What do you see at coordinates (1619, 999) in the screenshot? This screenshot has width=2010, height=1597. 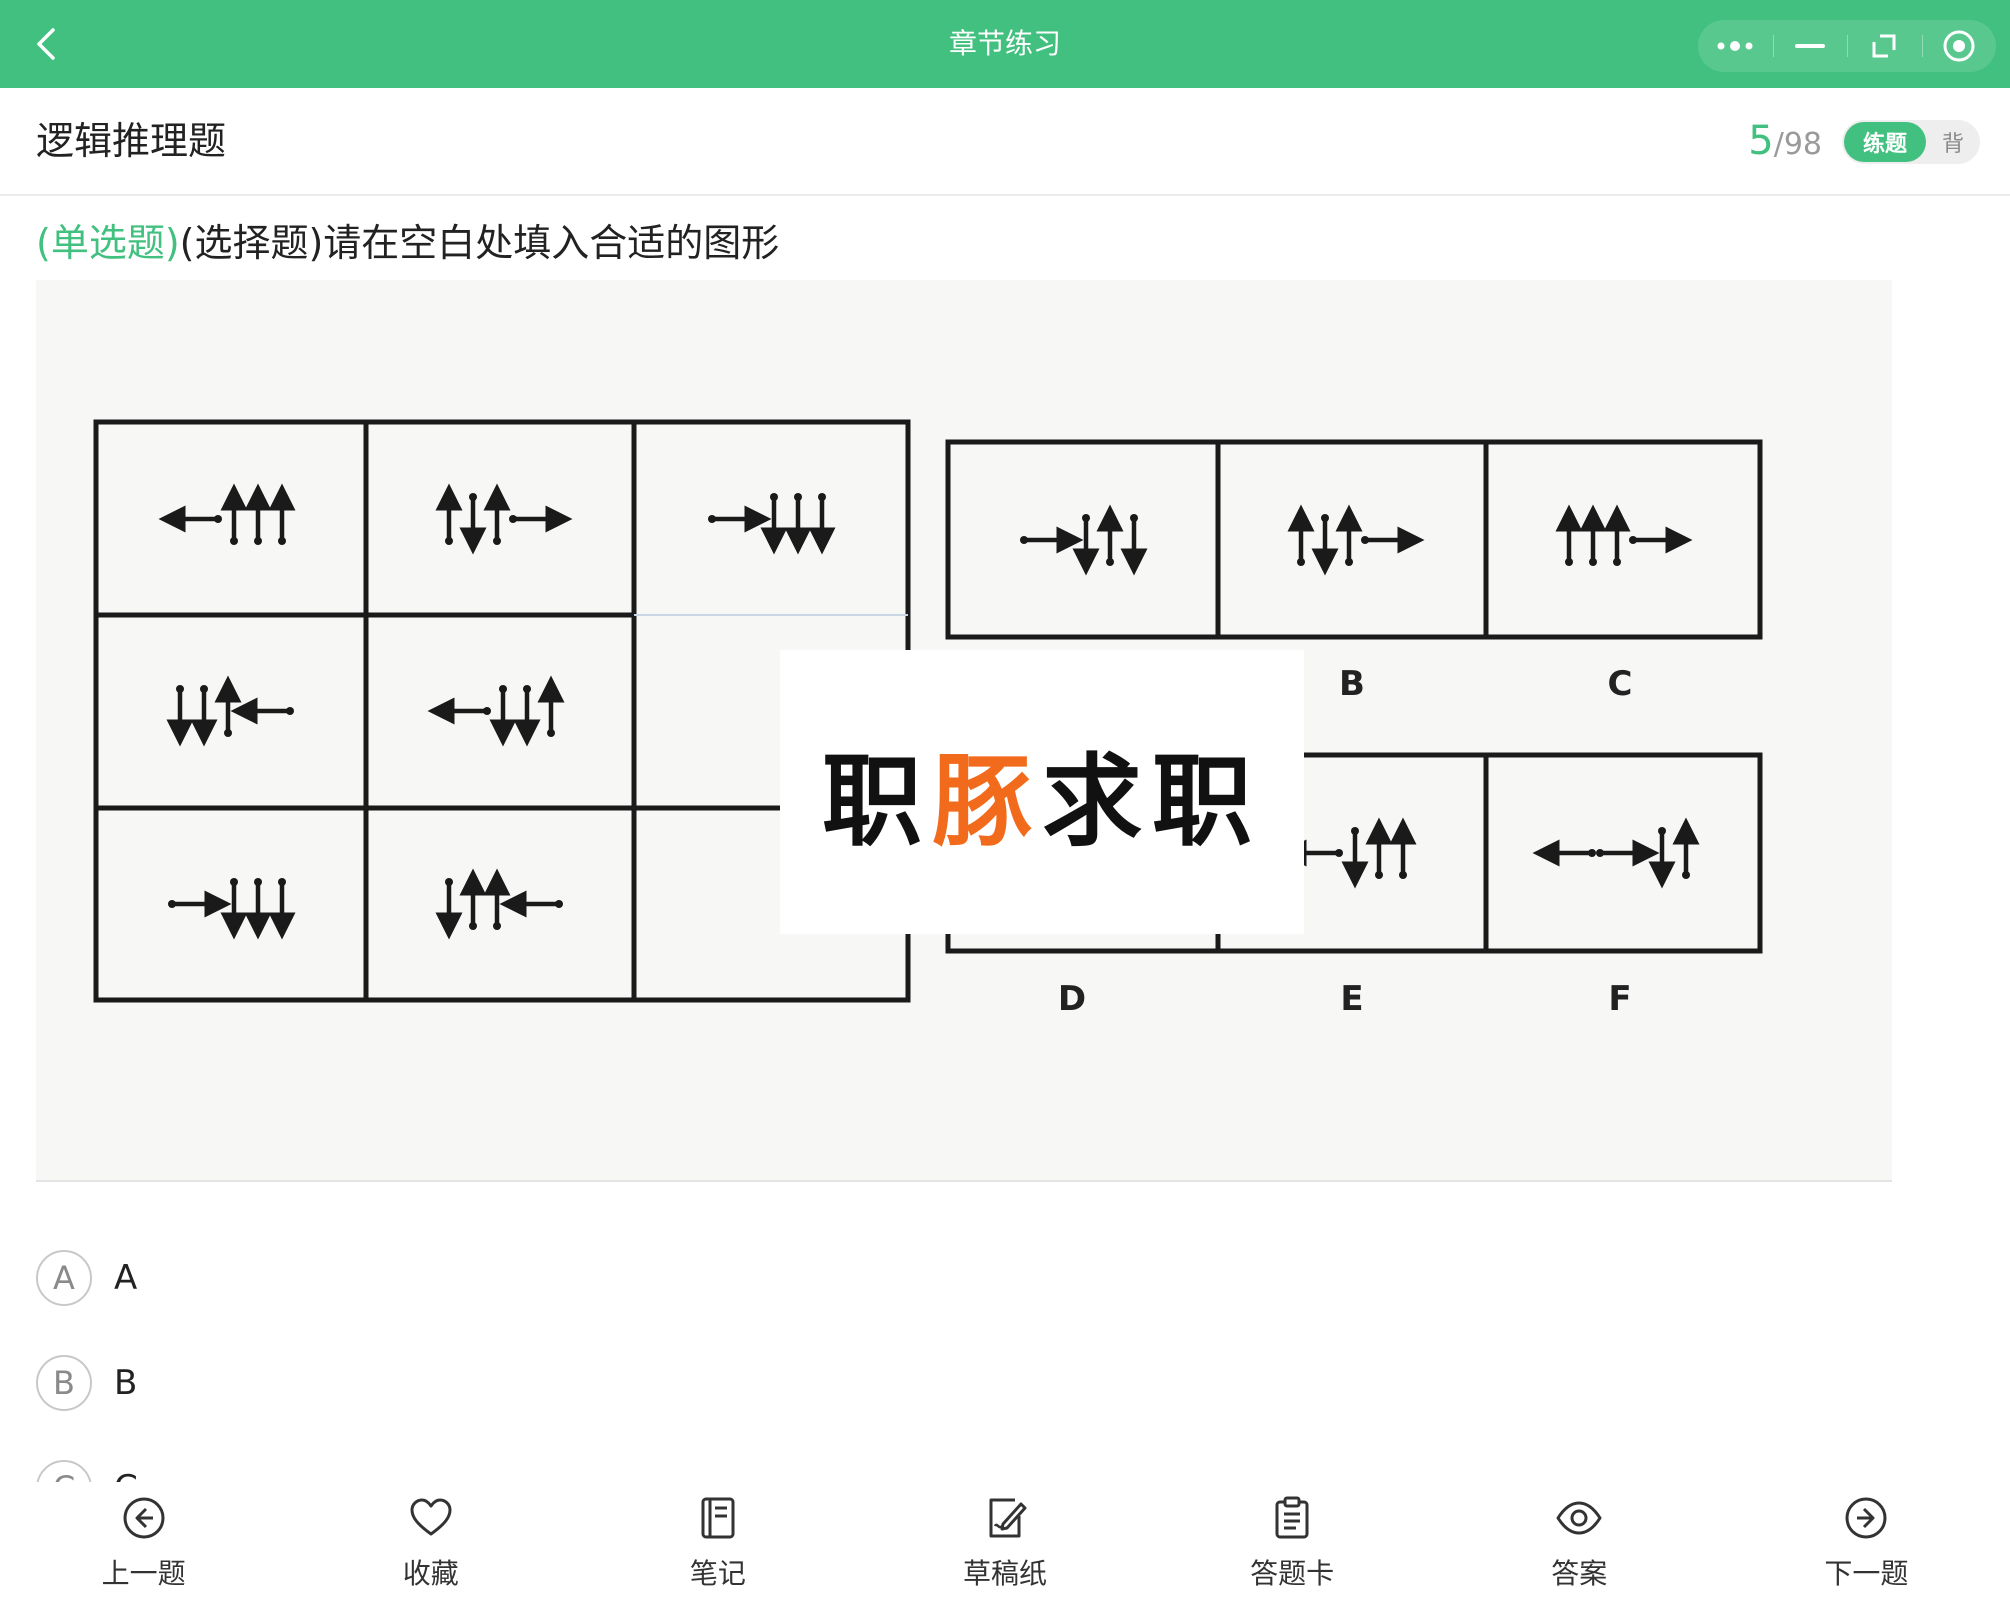 I see `choice-label-f: F` at bounding box center [1619, 999].